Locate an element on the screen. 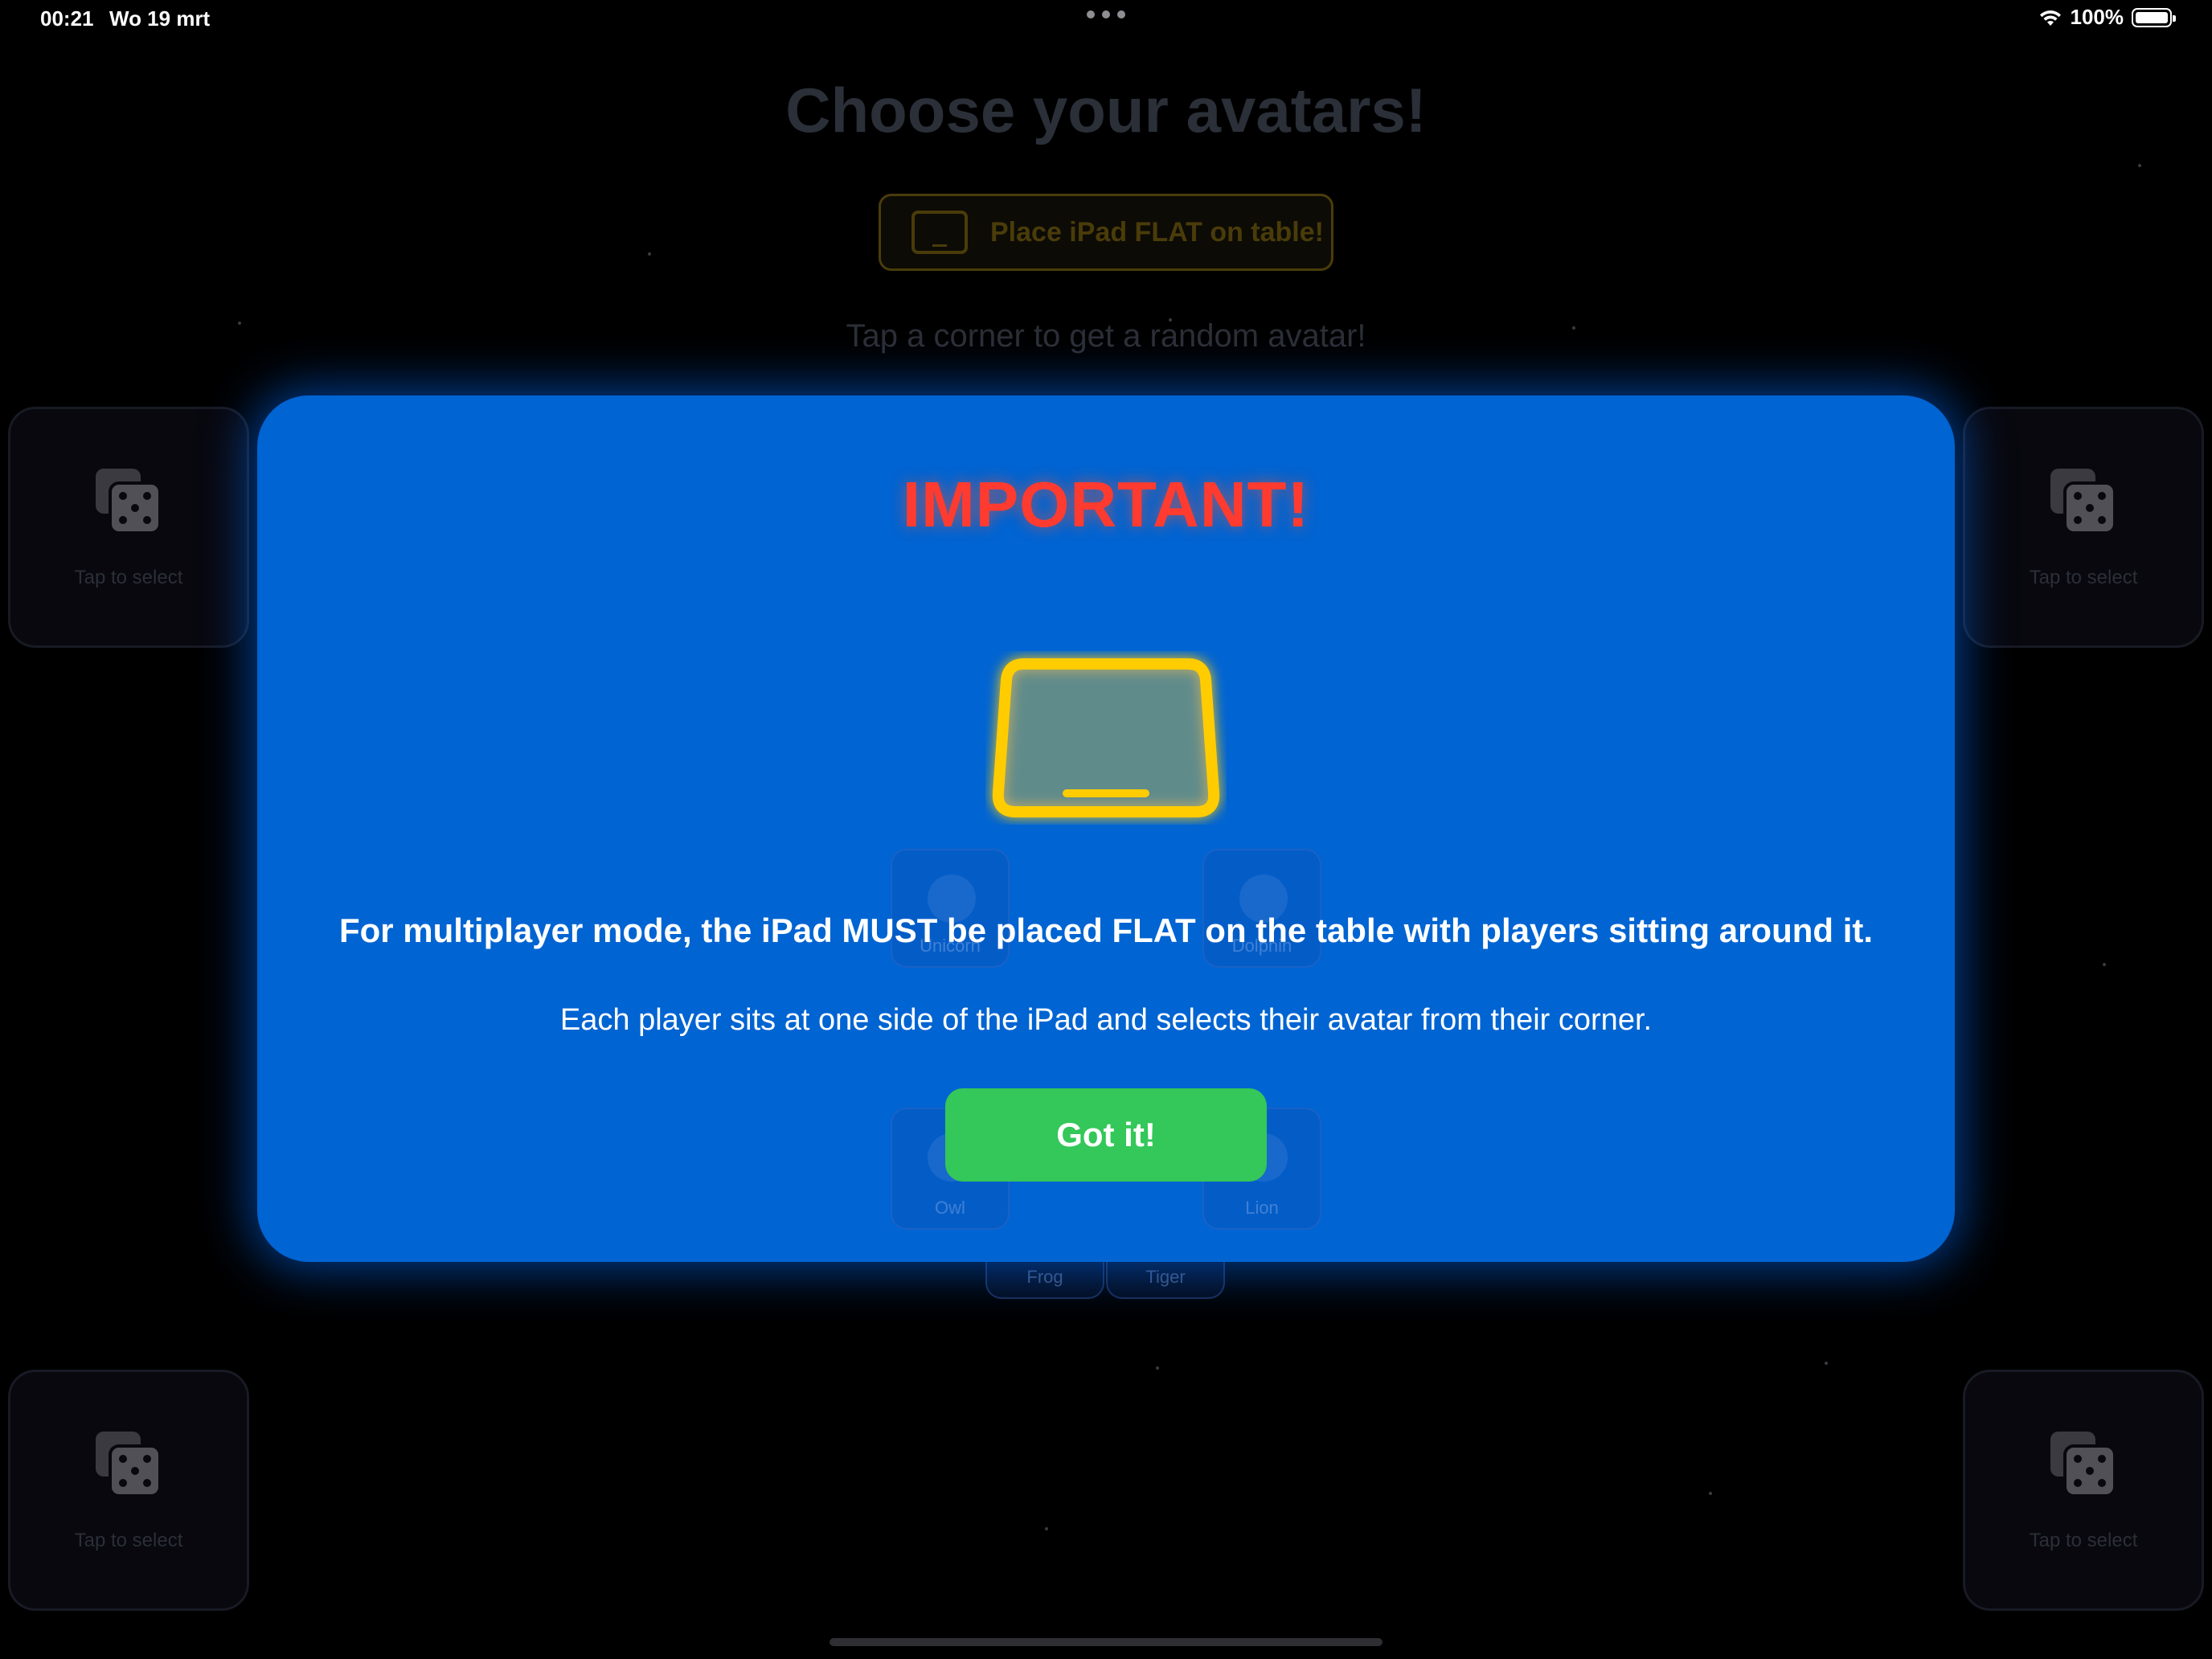  place-ipad-flat-button: Place iPad FLAT on table! is located at coordinates (1106, 232).